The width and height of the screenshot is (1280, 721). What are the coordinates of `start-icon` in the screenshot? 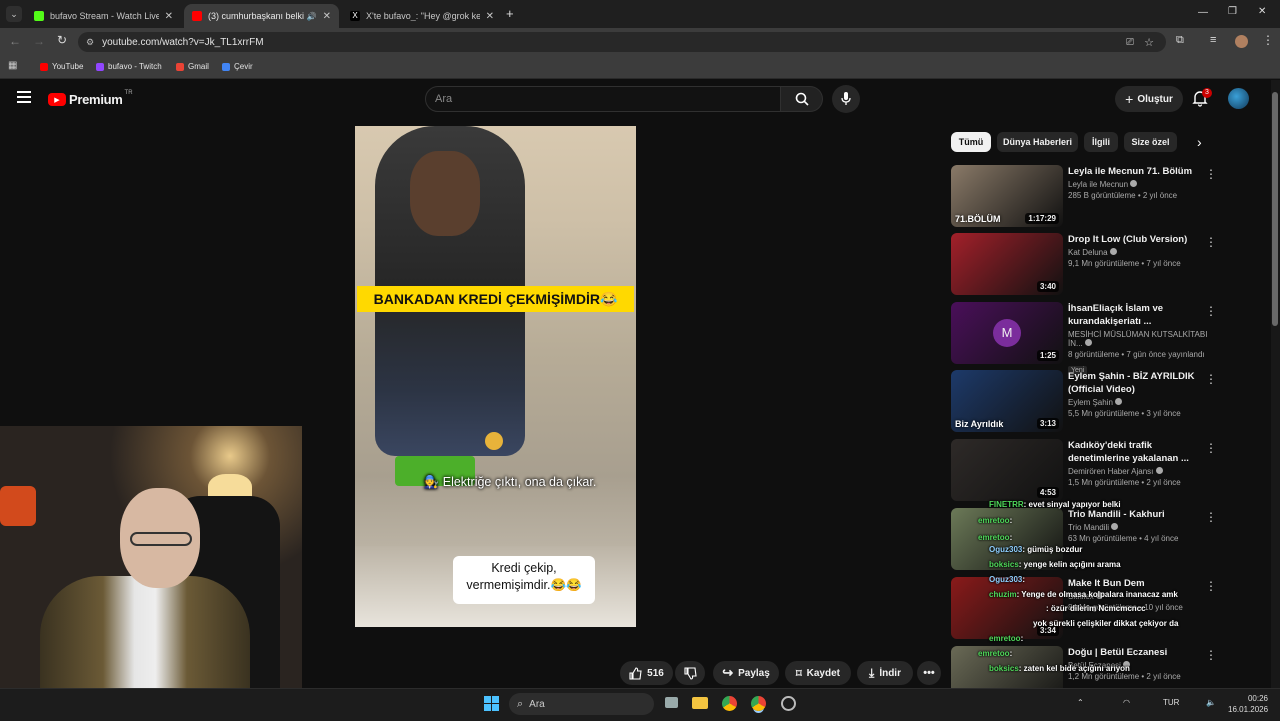 It's located at (491, 703).